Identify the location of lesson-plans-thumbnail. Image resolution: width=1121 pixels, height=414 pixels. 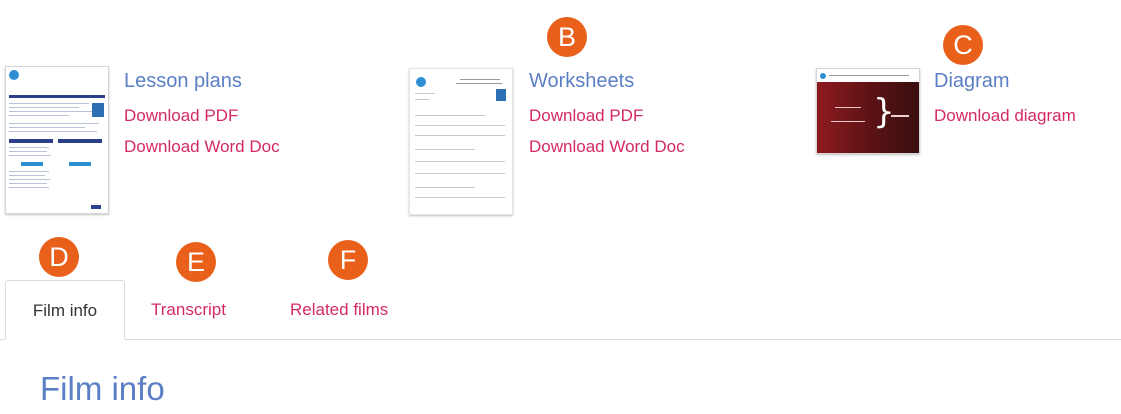
(57, 140).